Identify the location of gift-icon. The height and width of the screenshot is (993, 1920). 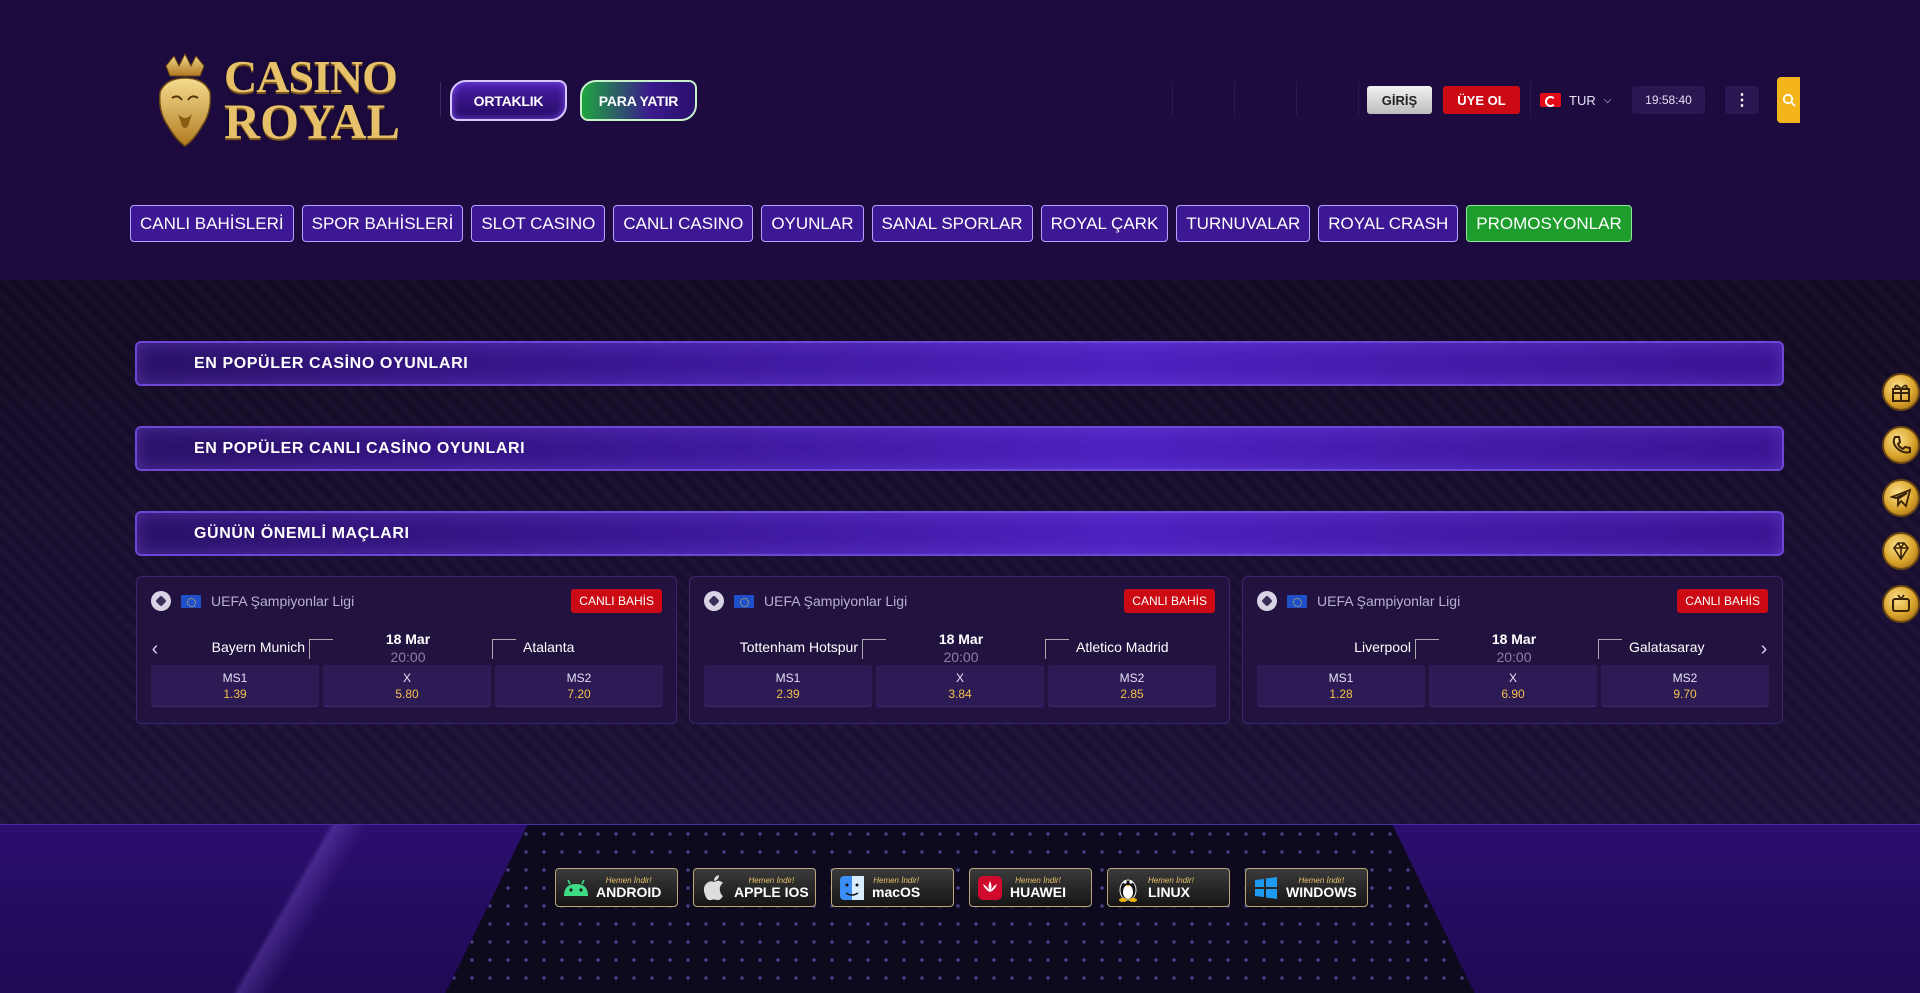
(1901, 392).